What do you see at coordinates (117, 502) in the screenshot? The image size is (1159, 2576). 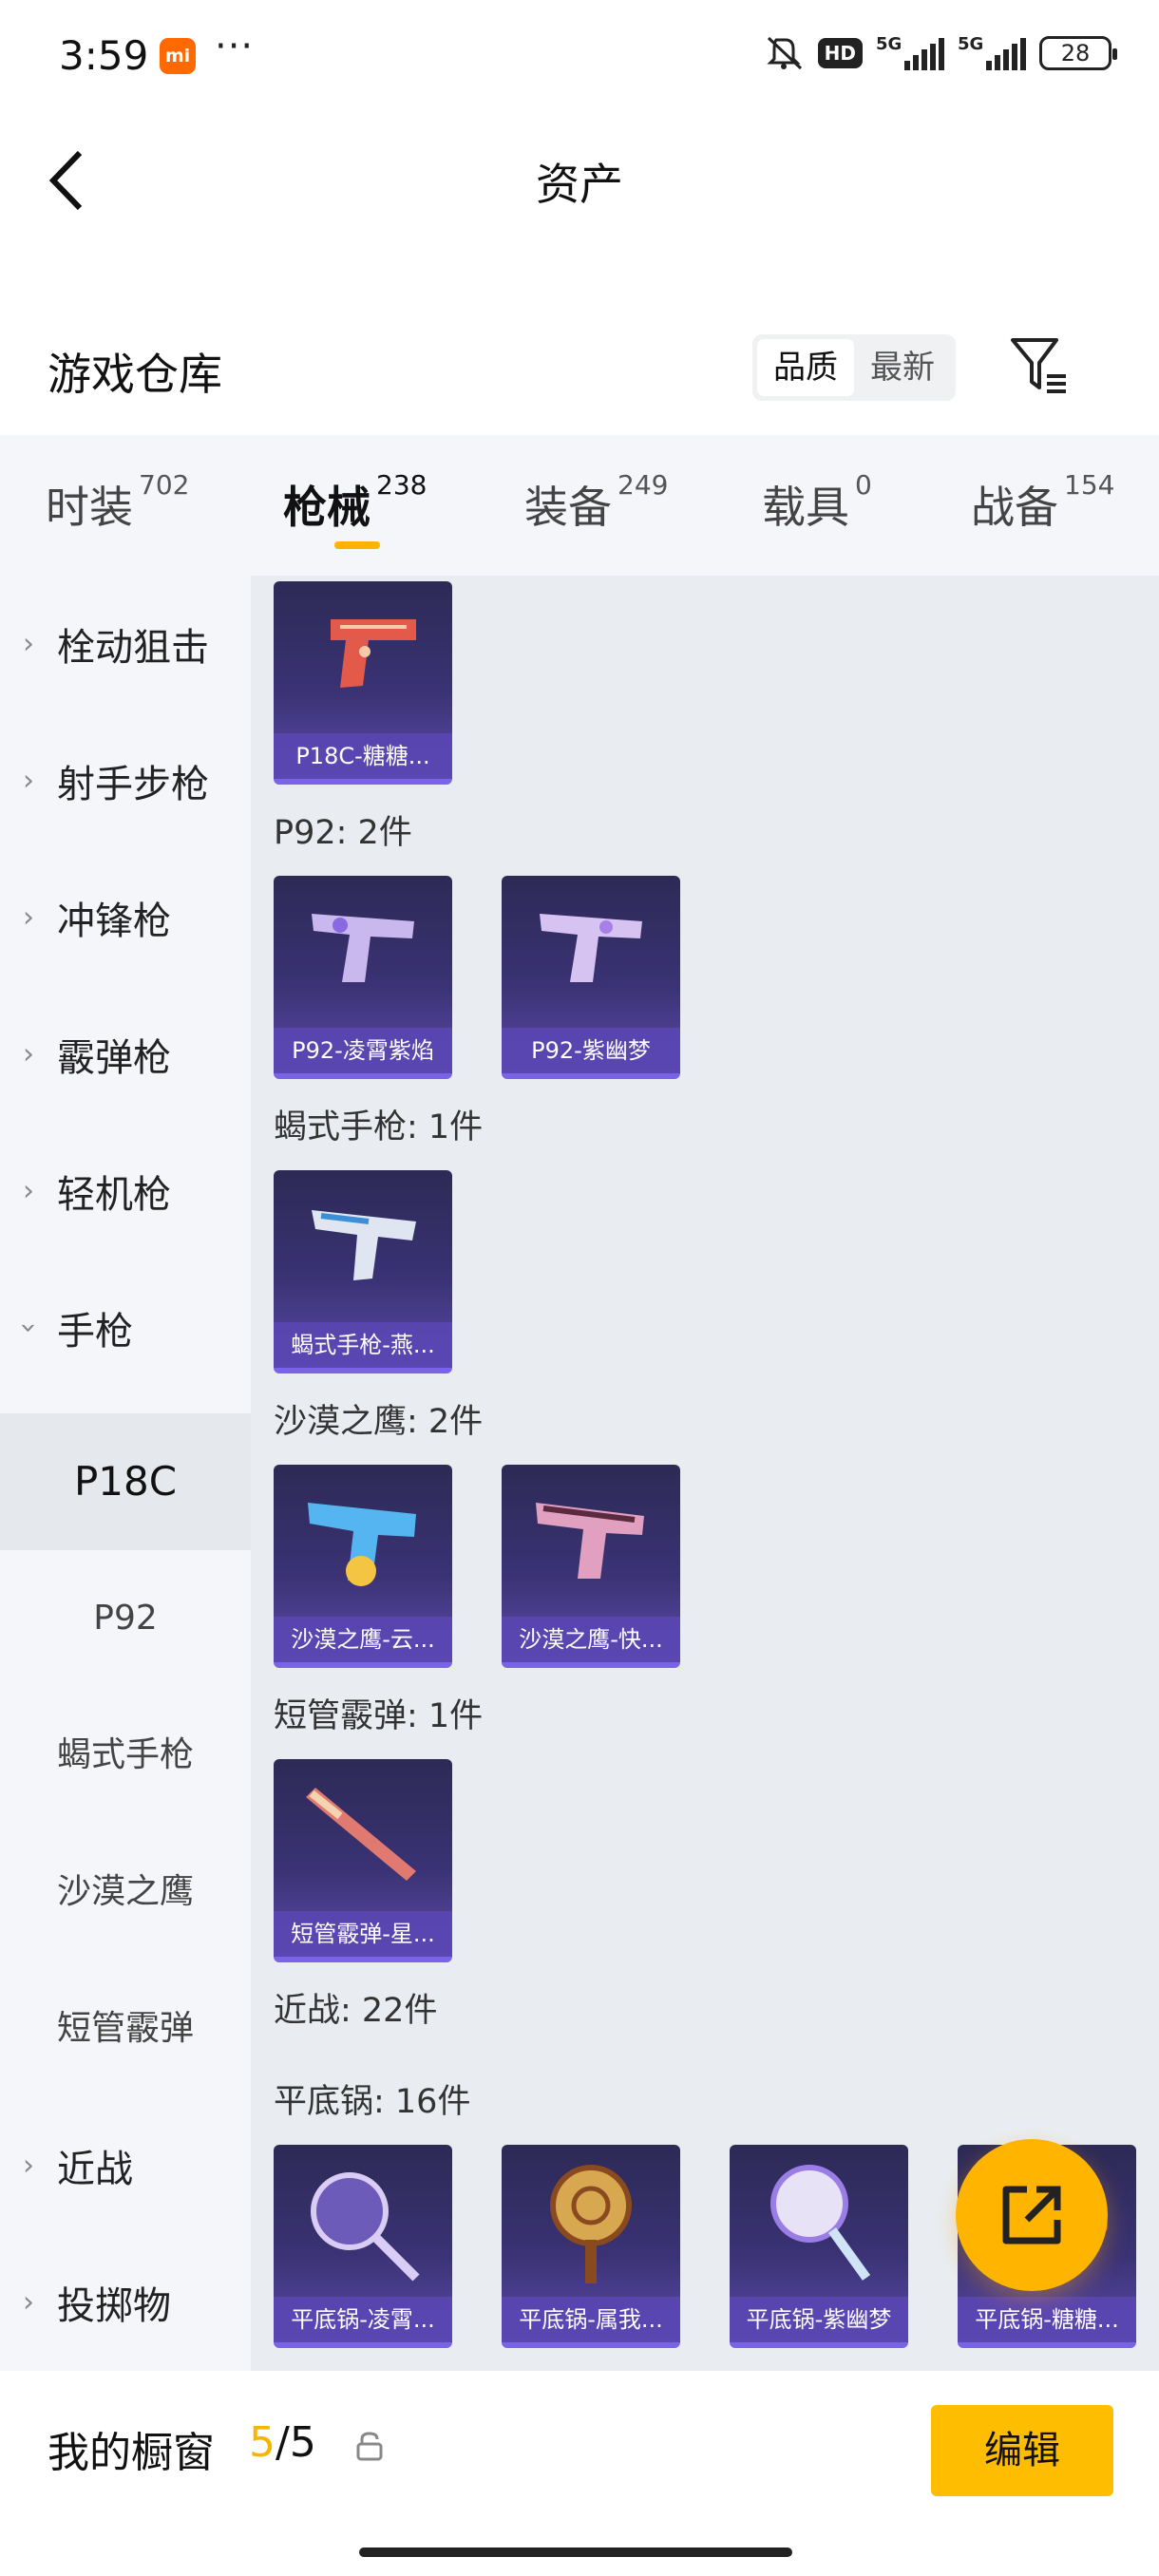 I see `tab-fashion: 时装 702` at bounding box center [117, 502].